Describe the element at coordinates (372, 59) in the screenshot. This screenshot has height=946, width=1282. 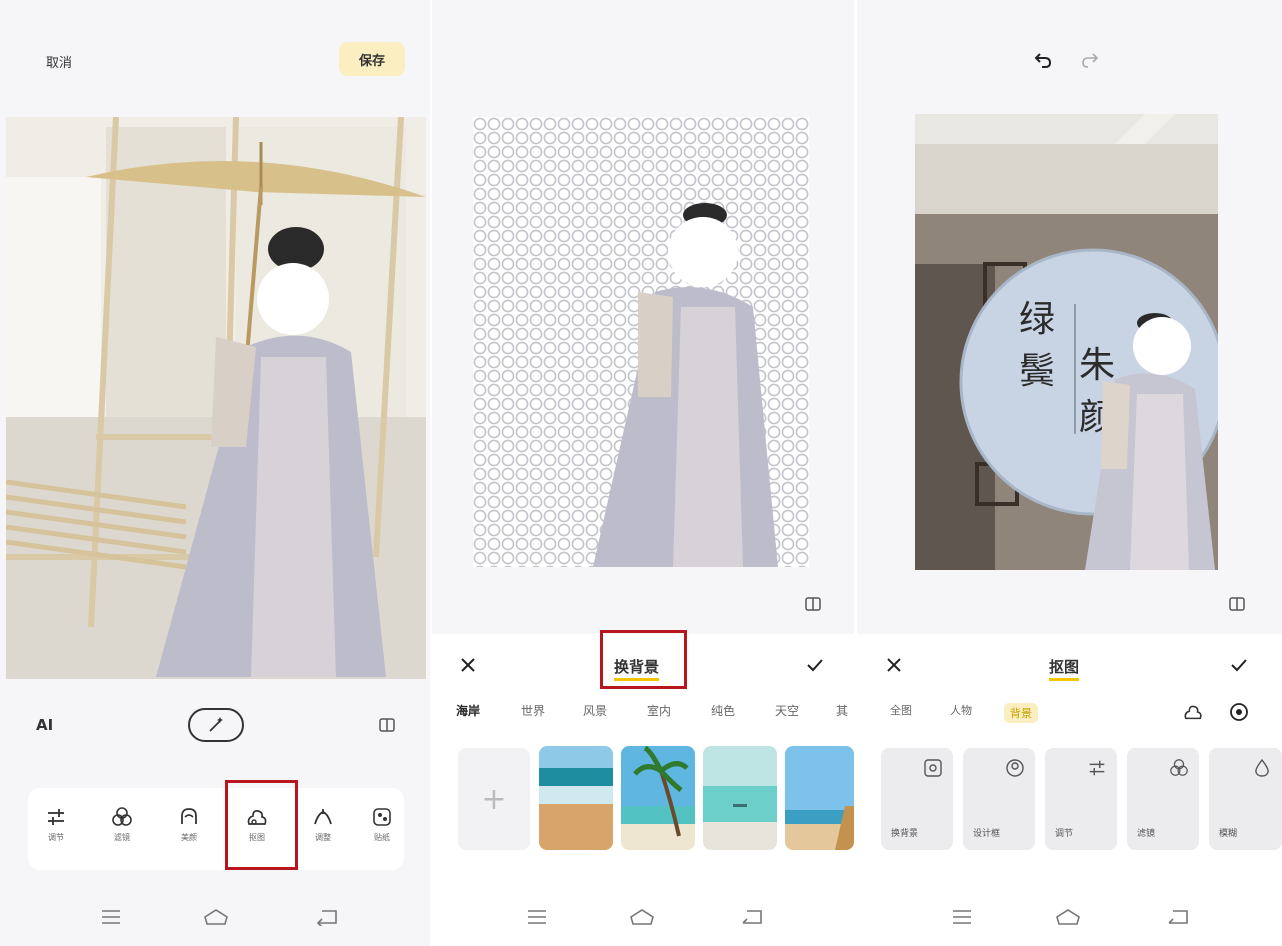
I see `save-button: 保存` at that location.